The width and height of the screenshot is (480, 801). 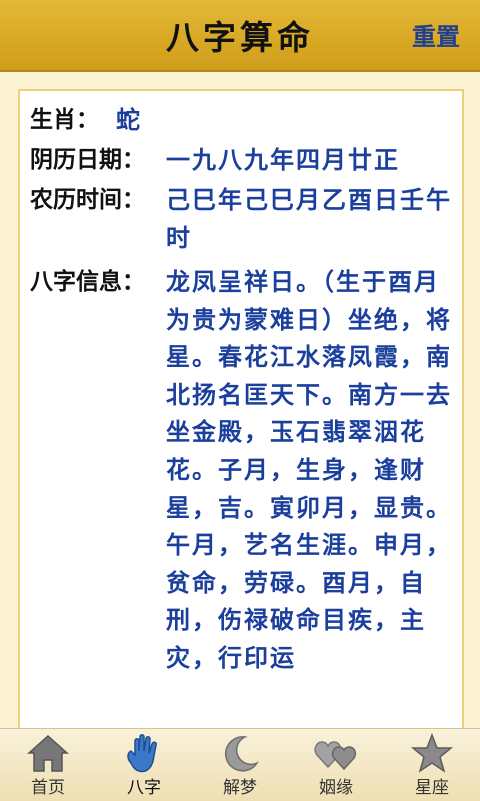 I want to click on tab-horoscope: 星座, so click(x=432, y=765).